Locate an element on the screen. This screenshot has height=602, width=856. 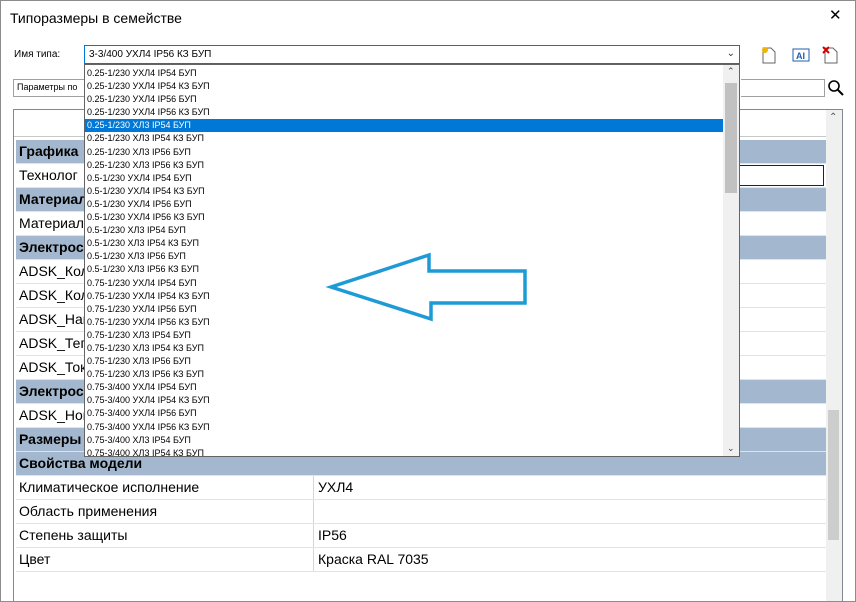
annotation-arrow-icon is located at coordinates (426, 287).